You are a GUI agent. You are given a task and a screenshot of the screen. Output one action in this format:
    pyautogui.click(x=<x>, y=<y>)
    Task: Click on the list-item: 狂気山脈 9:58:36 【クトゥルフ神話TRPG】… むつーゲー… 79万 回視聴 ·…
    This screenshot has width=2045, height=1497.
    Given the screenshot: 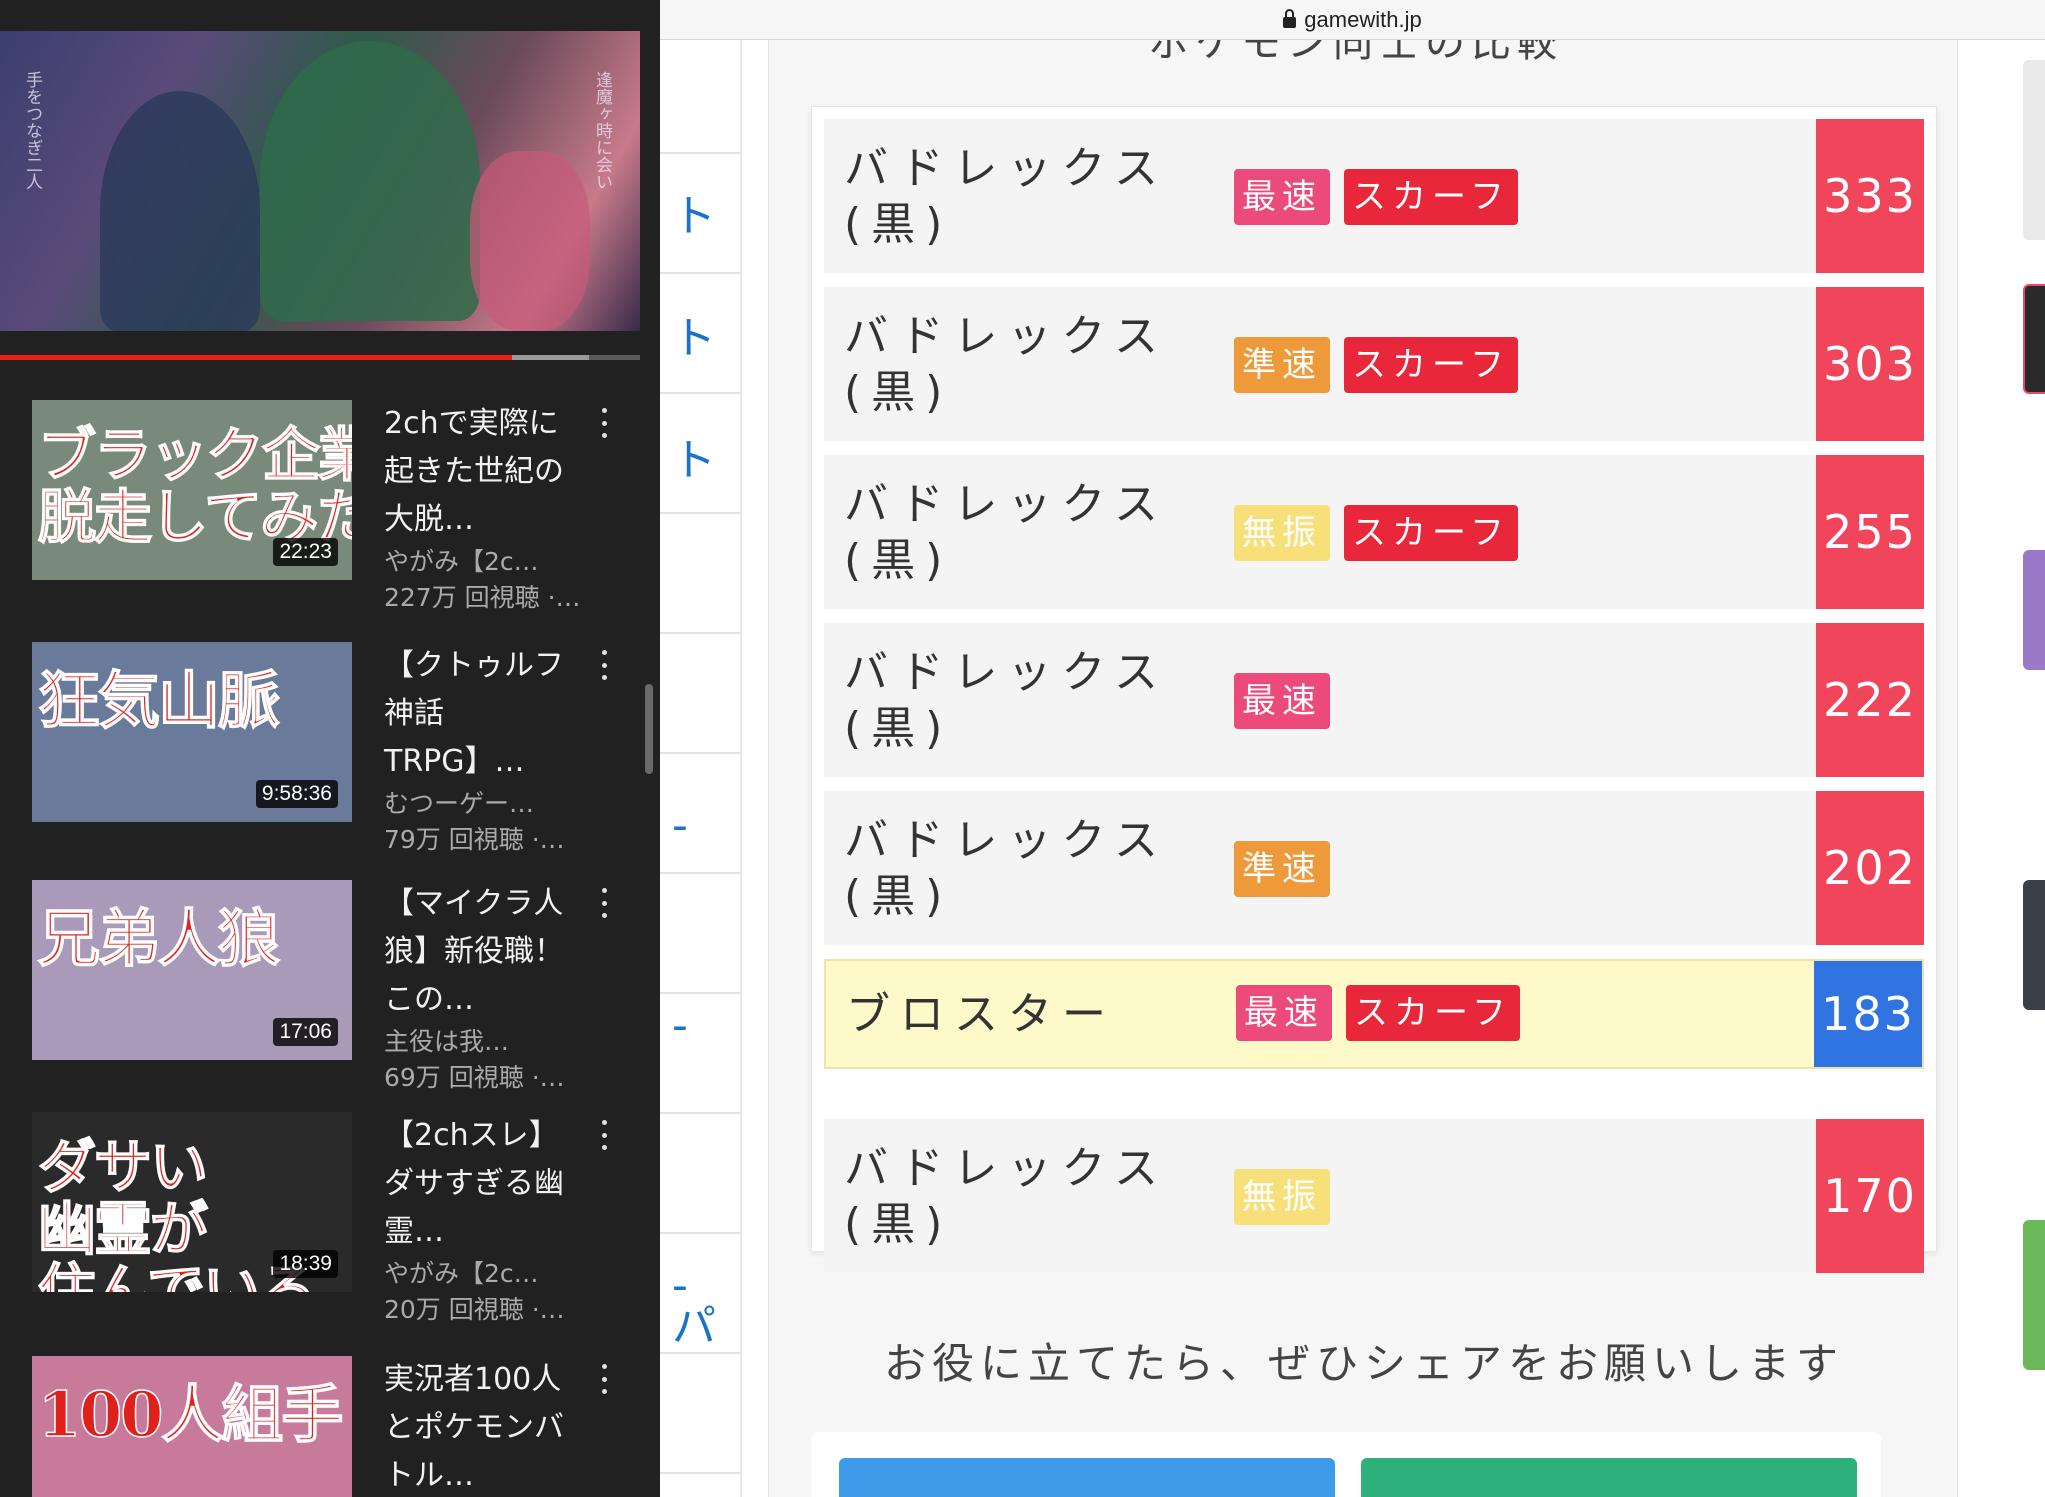 What is the action you would take?
    pyautogui.click(x=337, y=748)
    